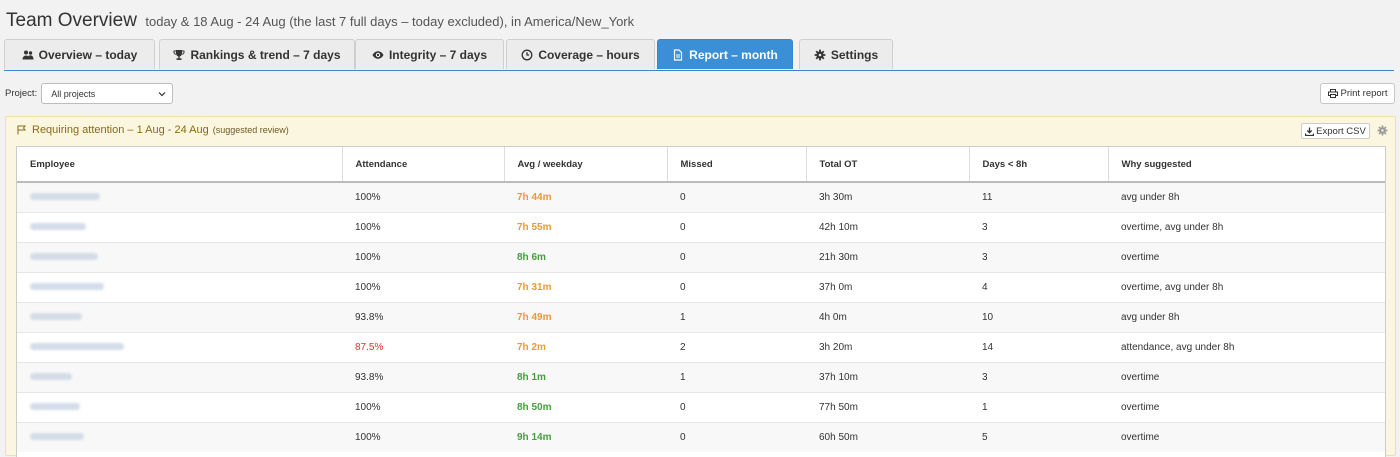 Image resolution: width=1400 pixels, height=457 pixels. Describe the element at coordinates (678, 54) in the screenshot. I see `file-icon` at that location.